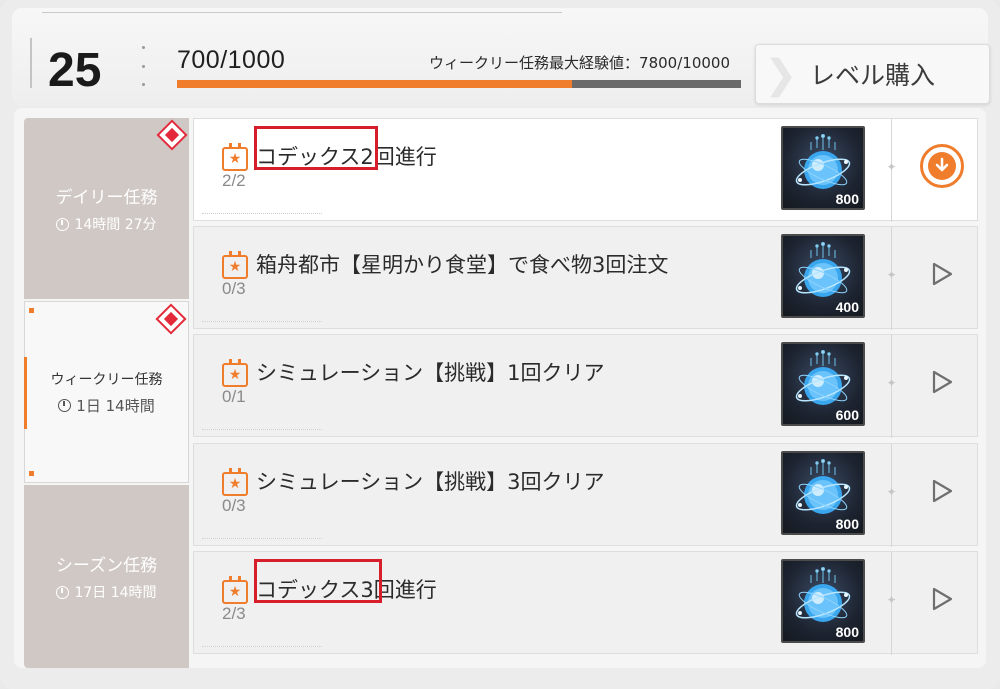 This screenshot has width=1000, height=689. I want to click on reward-quantity: 400, so click(847, 307).